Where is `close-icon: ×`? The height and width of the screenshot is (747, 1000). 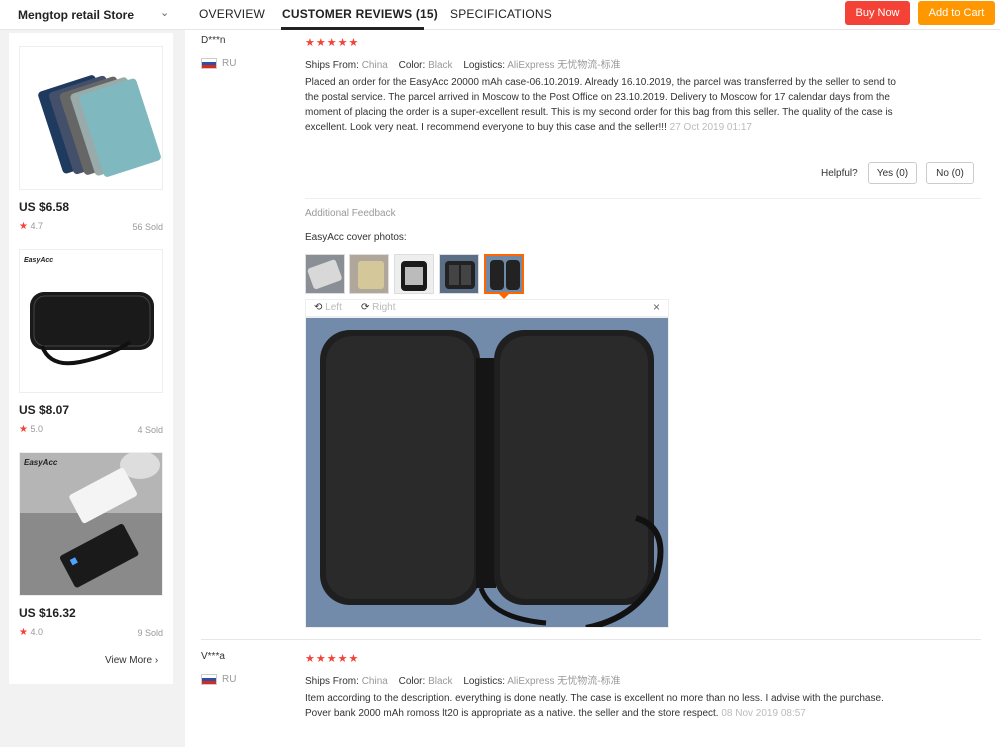 close-icon: × is located at coordinates (656, 307).